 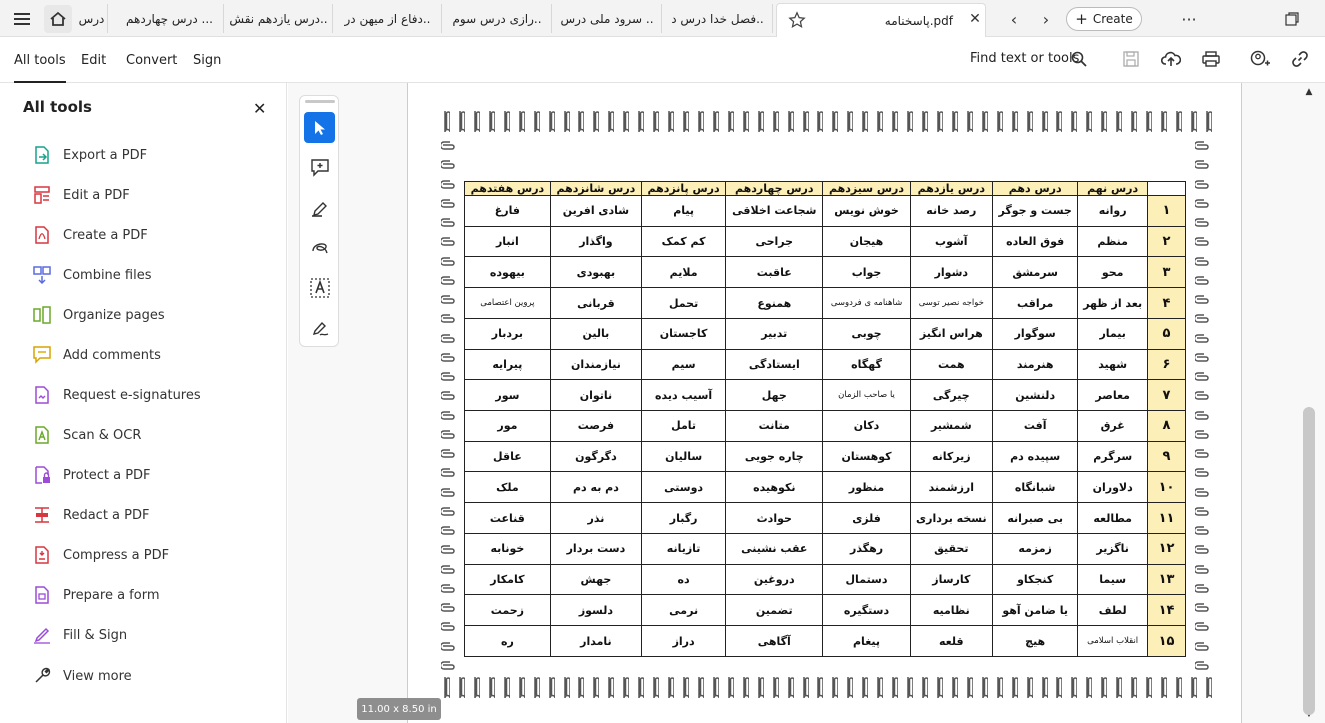 What do you see at coordinates (320, 101) in the screenshot?
I see `drag-handle` at bounding box center [320, 101].